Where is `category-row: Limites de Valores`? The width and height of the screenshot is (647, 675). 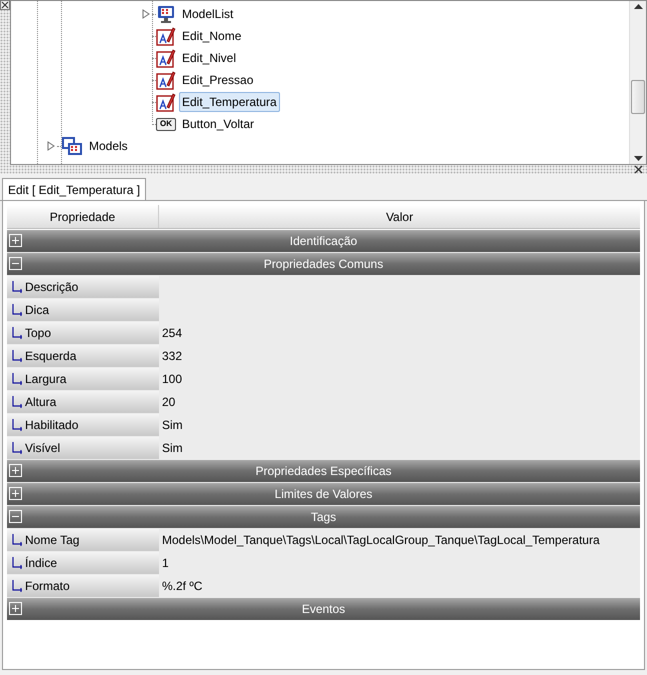 category-row: Limites de Valores is located at coordinates (323, 494).